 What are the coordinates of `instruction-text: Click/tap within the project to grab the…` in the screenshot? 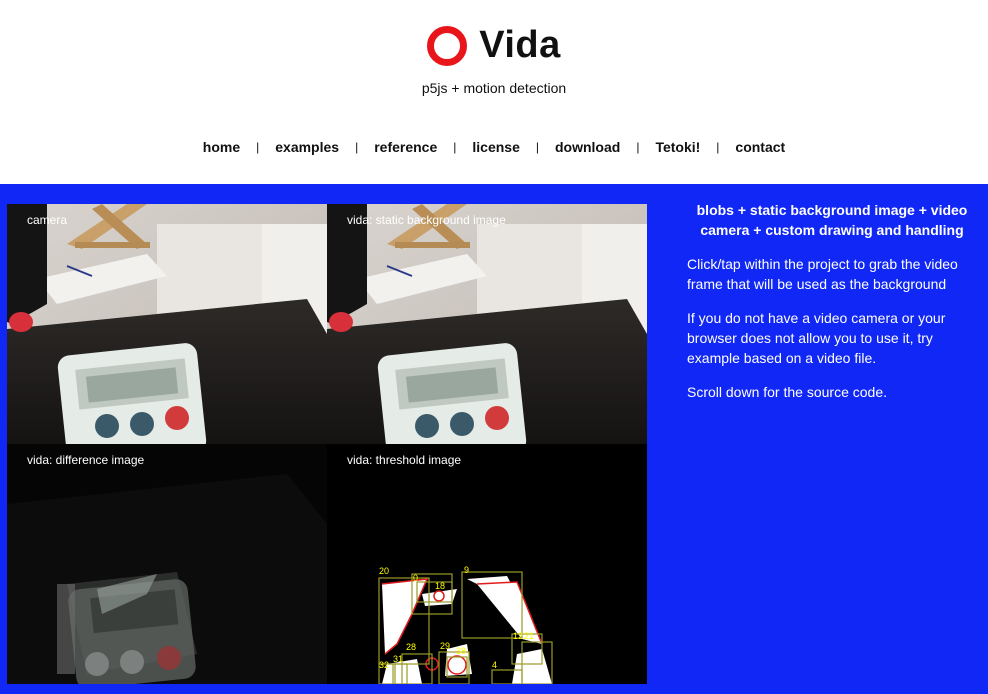 It's located at (822, 274).